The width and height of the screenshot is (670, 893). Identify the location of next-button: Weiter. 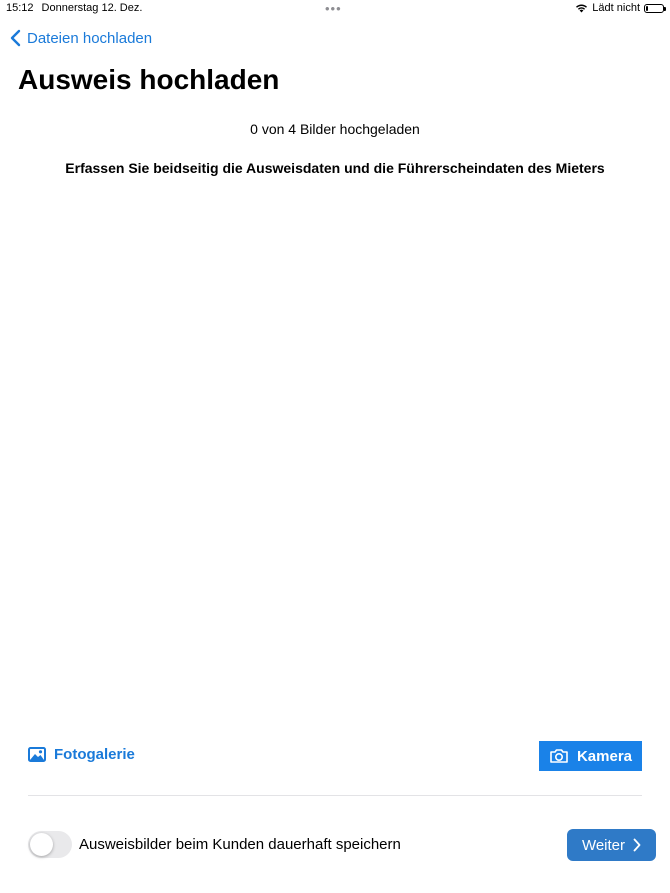
(611, 845).